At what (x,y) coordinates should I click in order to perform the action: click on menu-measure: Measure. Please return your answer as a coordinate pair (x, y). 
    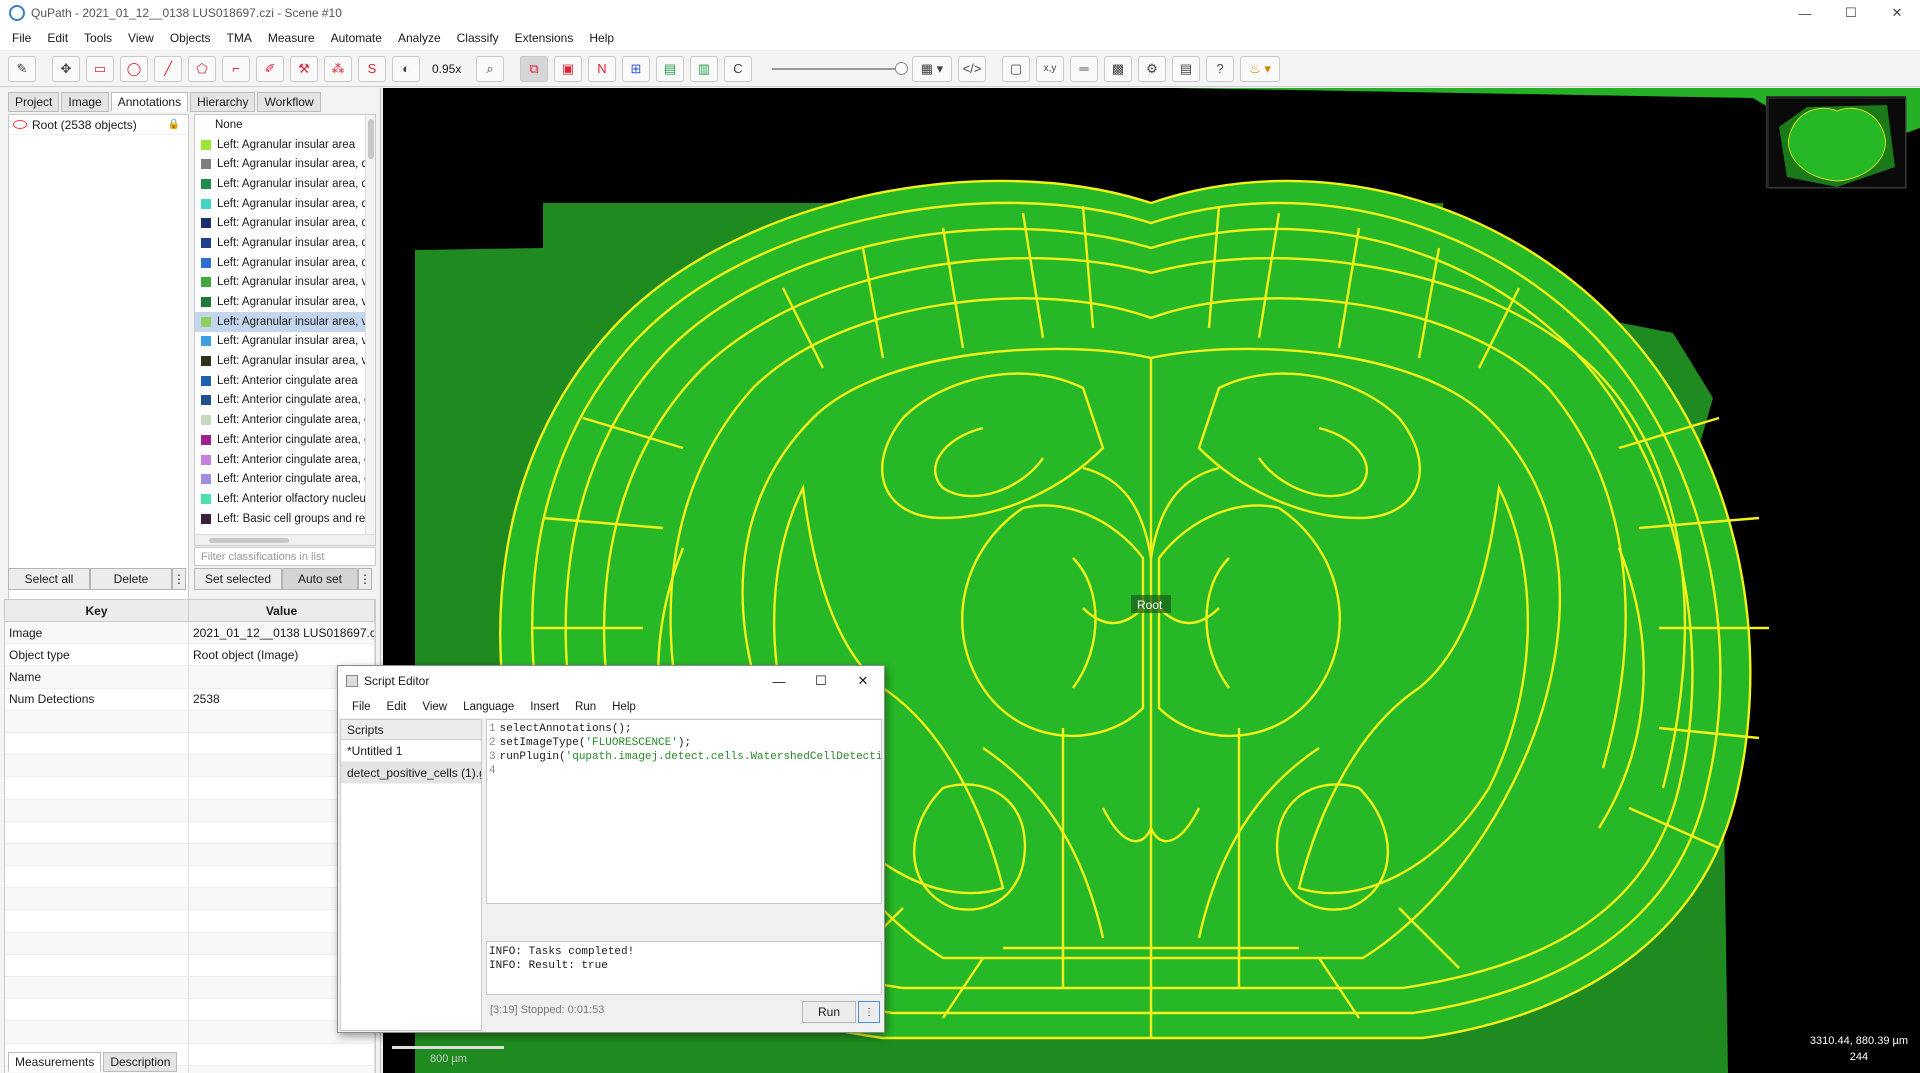
    Looking at the image, I should click on (291, 38).